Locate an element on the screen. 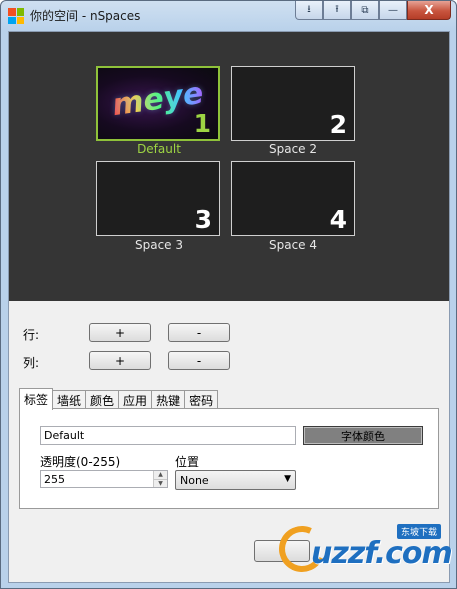 This screenshot has height=589, width=457. font-color-button: 字体颜色 is located at coordinates (363, 435).